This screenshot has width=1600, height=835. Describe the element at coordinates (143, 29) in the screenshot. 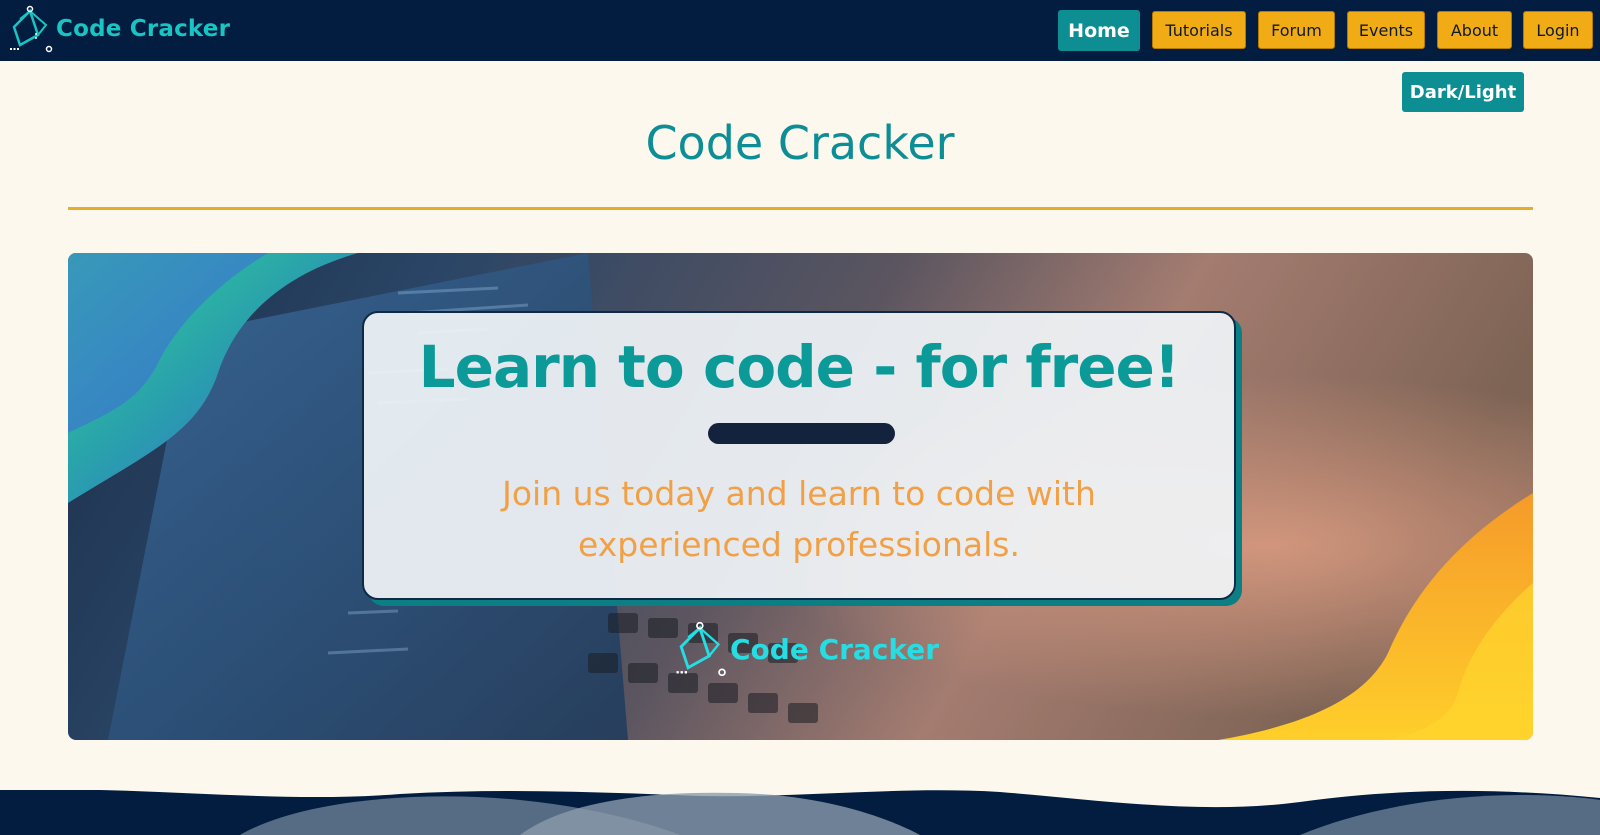

I see `brand-name: Code Cracker` at that location.